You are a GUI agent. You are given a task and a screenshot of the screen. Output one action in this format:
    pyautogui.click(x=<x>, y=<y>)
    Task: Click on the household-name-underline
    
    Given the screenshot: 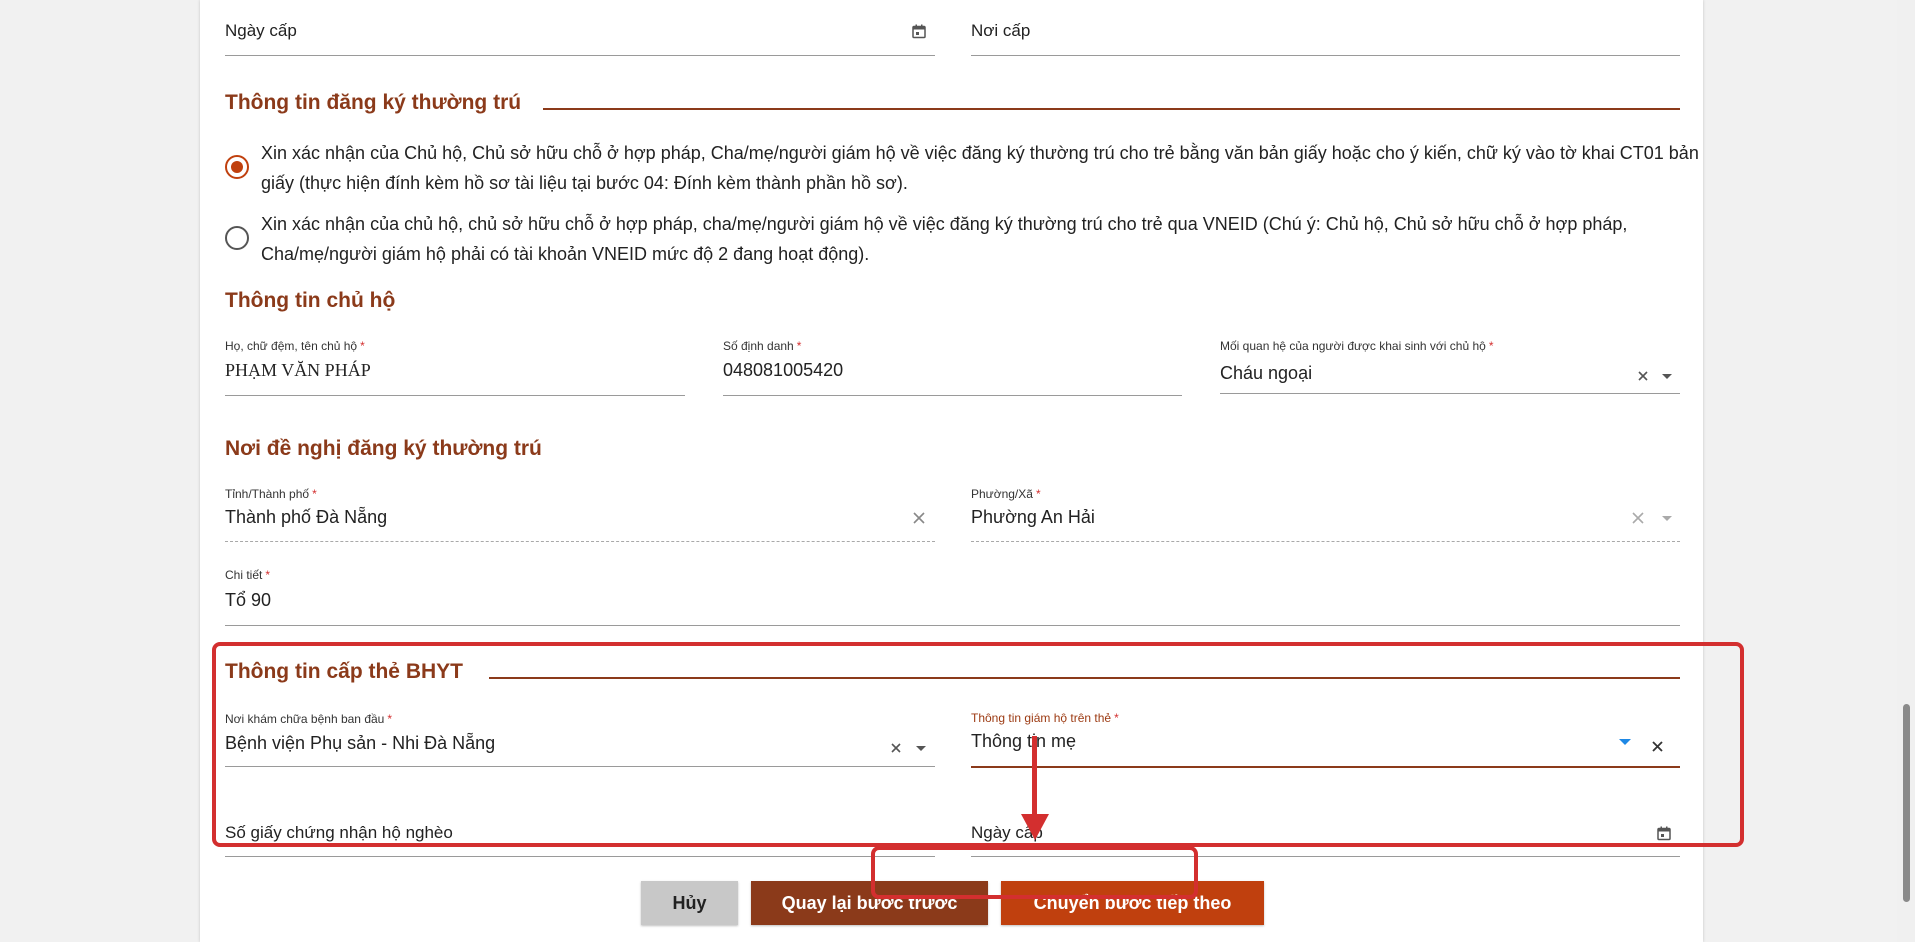 What is the action you would take?
    pyautogui.click(x=455, y=395)
    